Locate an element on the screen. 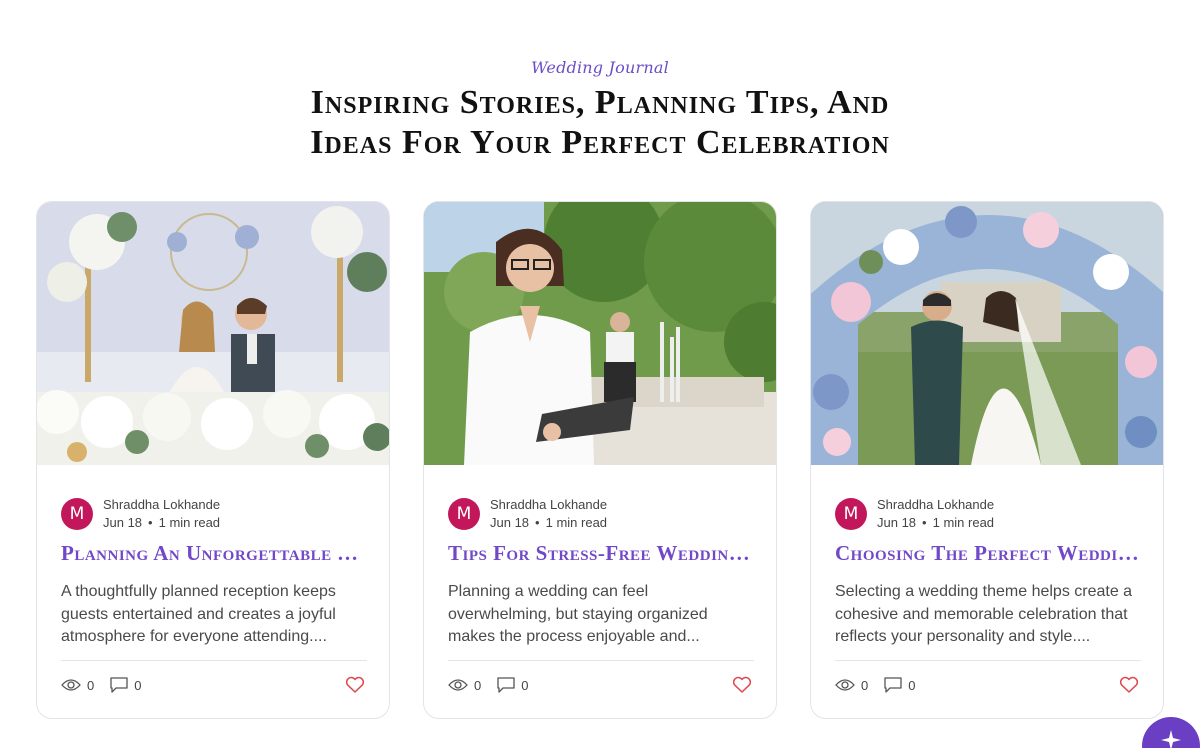 Image resolution: width=1200 pixels, height=748 pixels. ai-assistant-button is located at coordinates (1171, 732).